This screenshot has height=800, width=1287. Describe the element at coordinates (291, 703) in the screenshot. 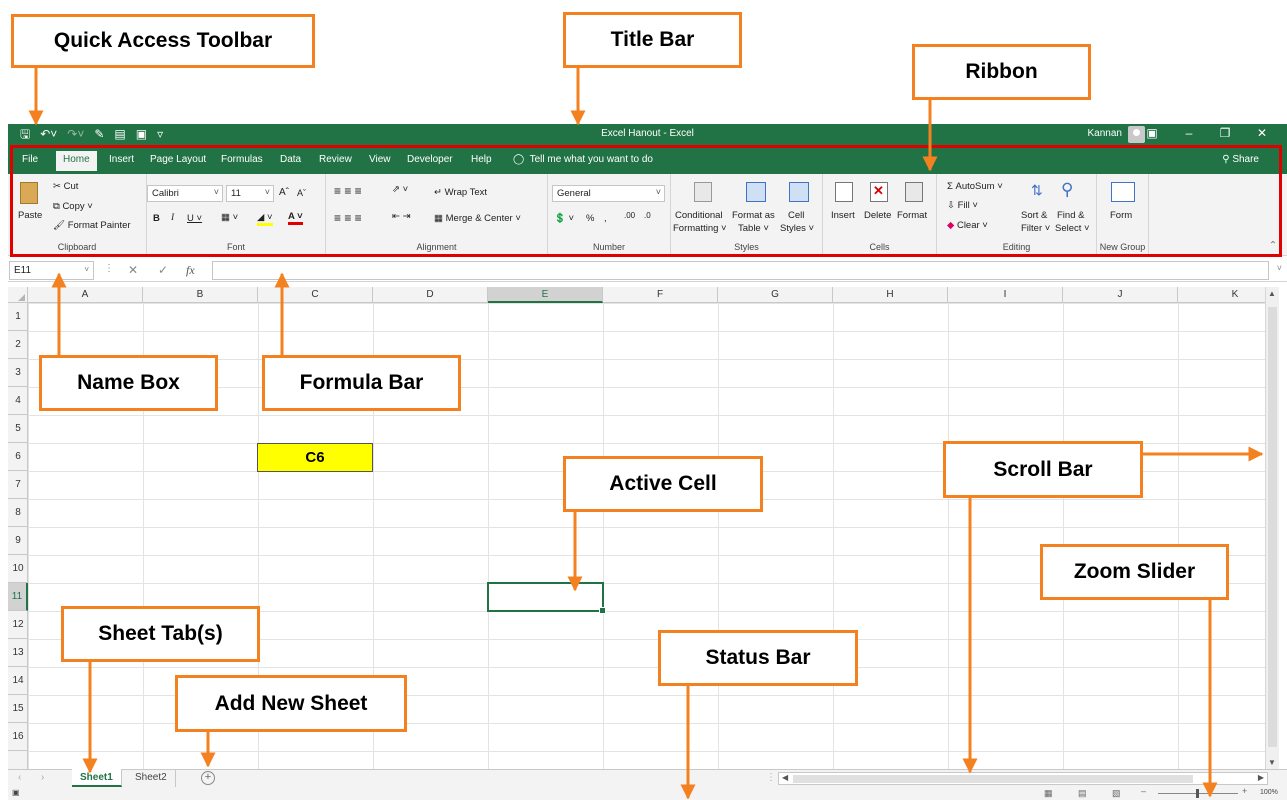

I see `callout-add-new-sheet: Add New Sheet` at that location.